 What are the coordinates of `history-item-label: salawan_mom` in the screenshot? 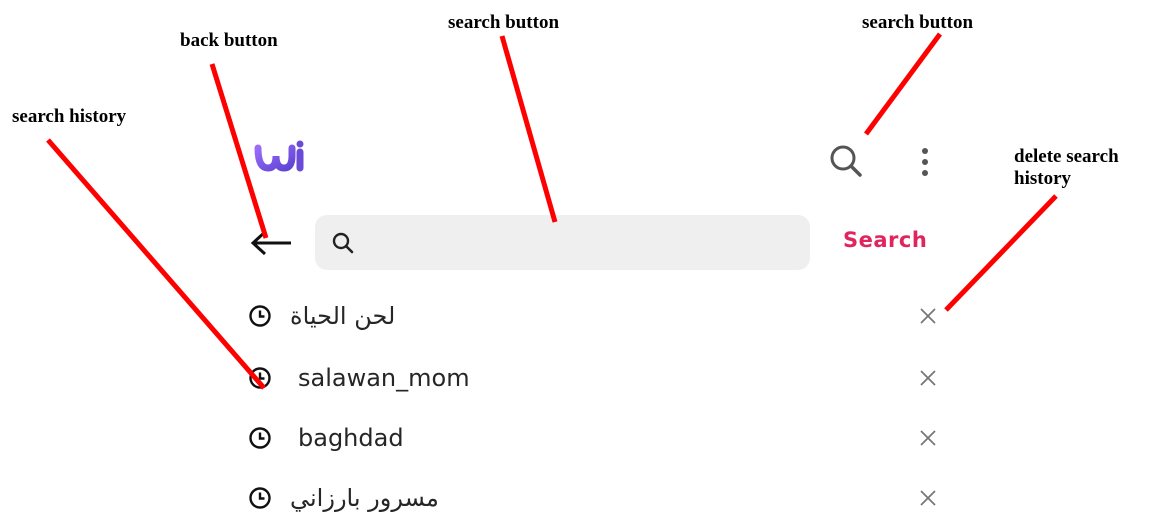 It's located at (384, 378).